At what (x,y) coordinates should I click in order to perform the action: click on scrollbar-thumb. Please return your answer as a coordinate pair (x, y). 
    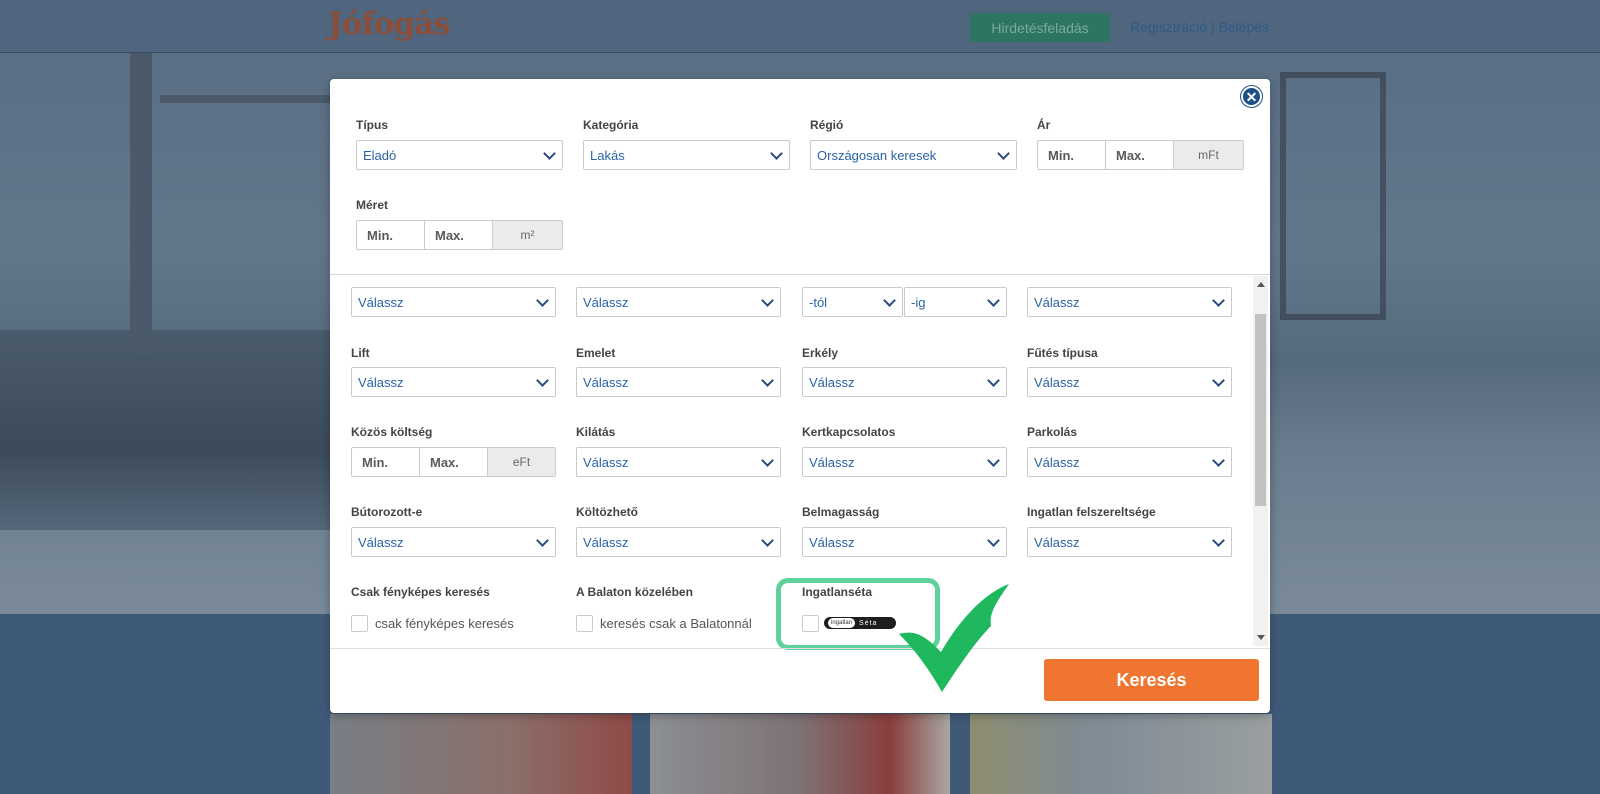
    Looking at the image, I should click on (1260, 410).